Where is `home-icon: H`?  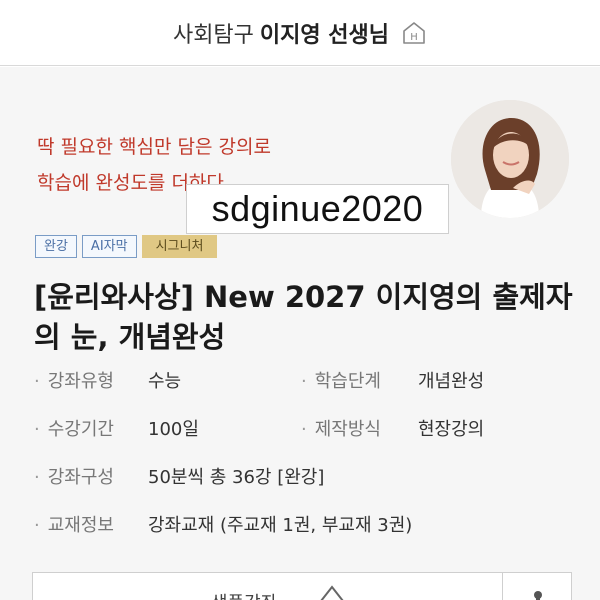 home-icon: H is located at coordinates (414, 33).